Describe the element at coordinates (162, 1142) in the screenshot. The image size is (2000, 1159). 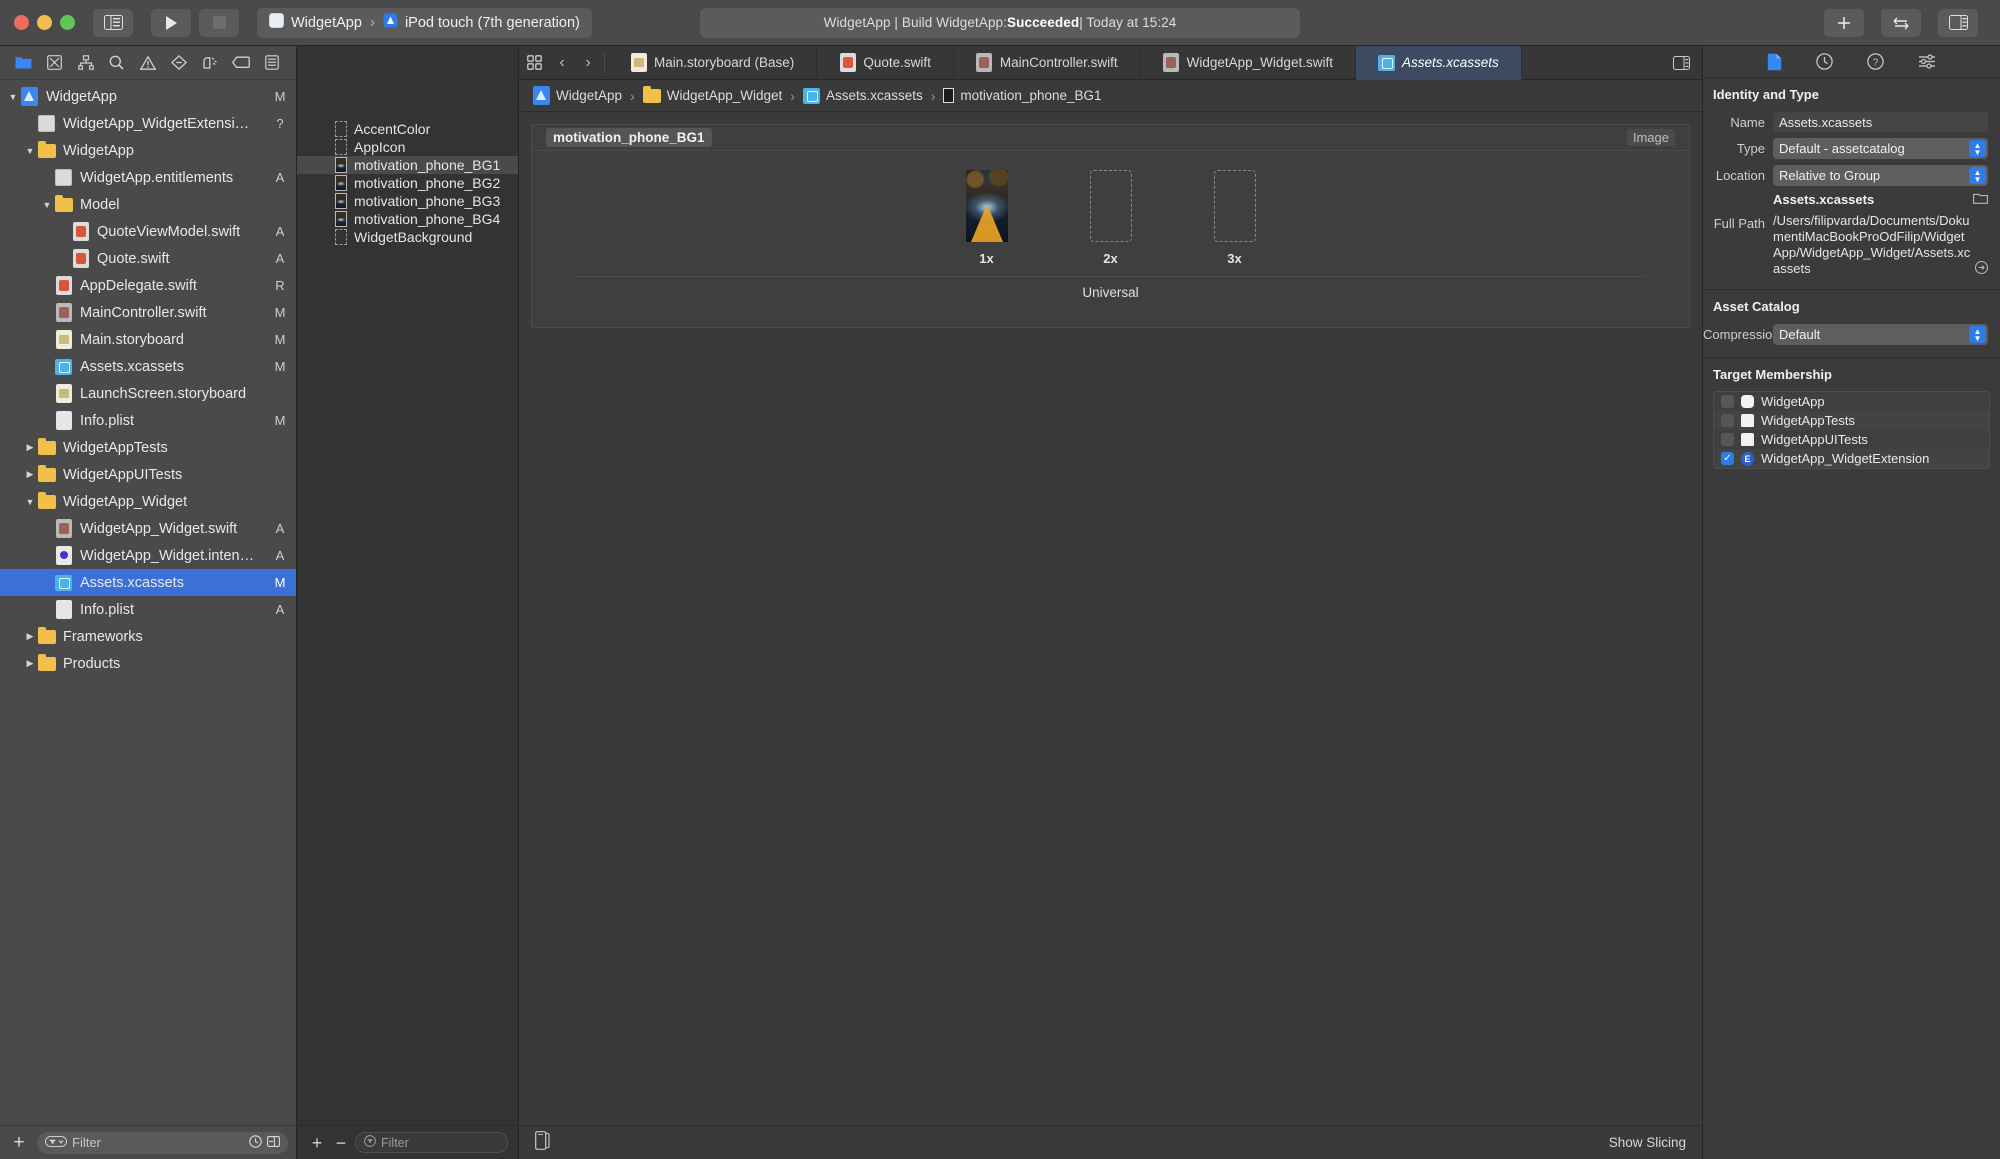
I see `navigator-filter-field: Filter` at that location.